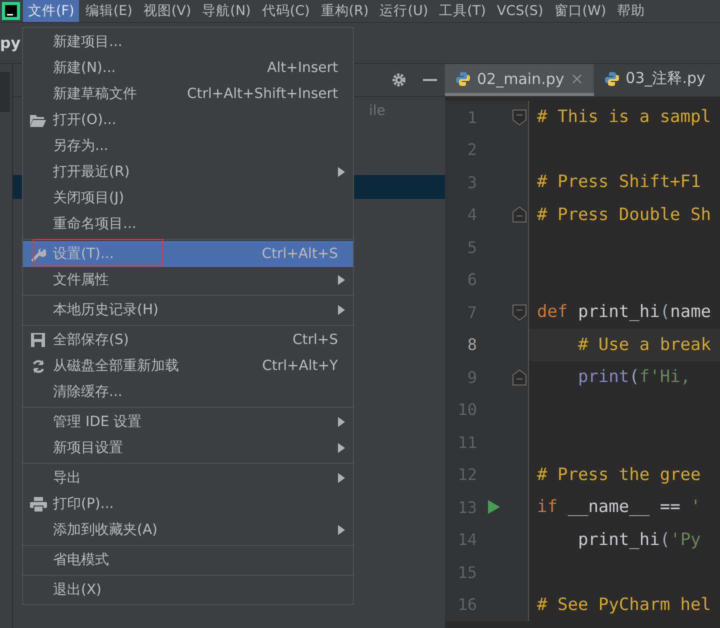 This screenshot has height=628, width=720. Describe the element at coordinates (38, 340) in the screenshot. I see `save-icon` at that location.